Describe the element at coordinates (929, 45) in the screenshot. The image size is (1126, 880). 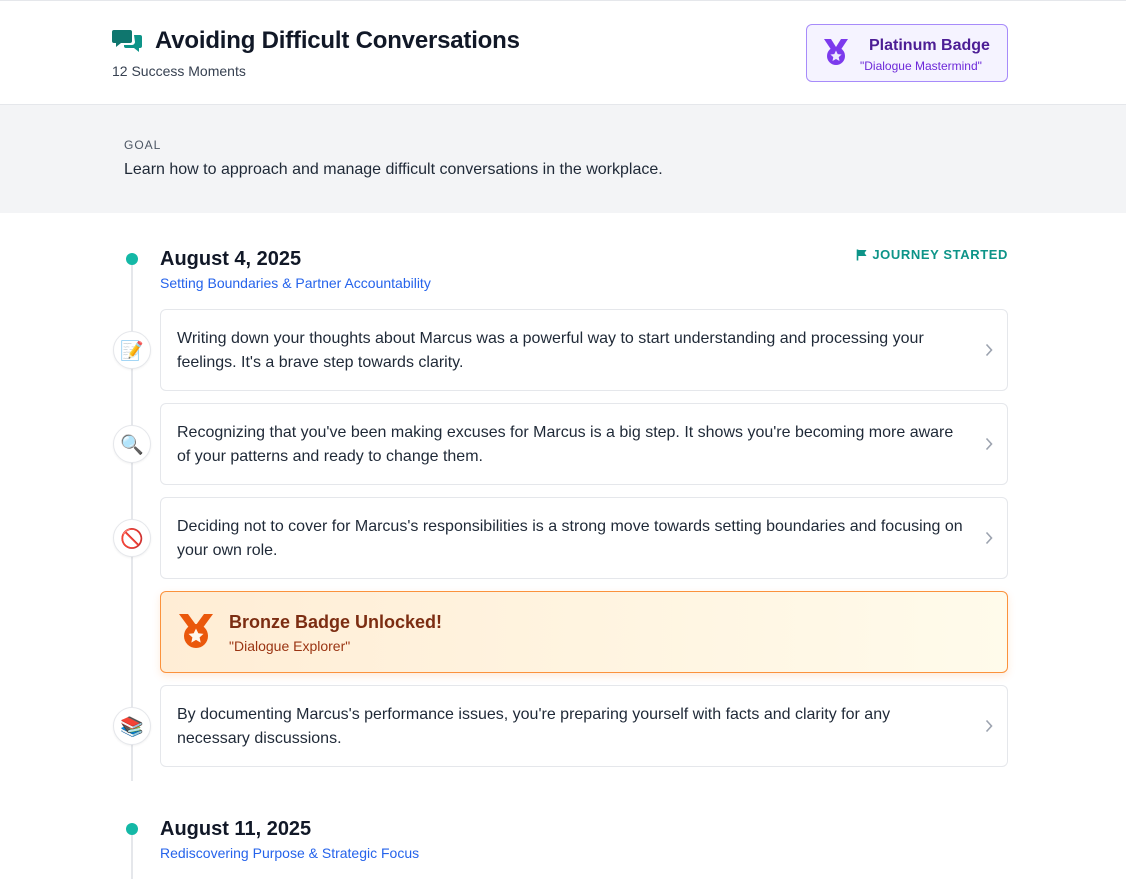
I see `platinum-badge-title: Platinum Badge` at that location.